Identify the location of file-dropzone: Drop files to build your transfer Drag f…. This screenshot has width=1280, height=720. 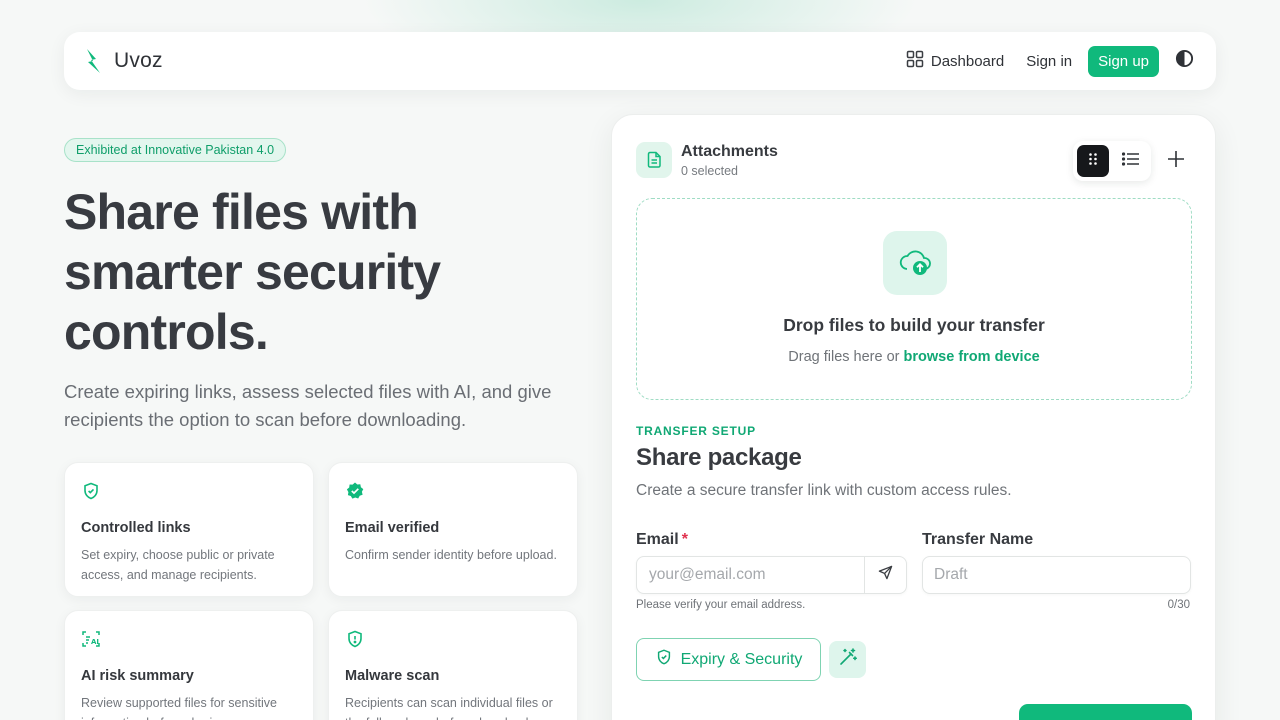
(914, 299).